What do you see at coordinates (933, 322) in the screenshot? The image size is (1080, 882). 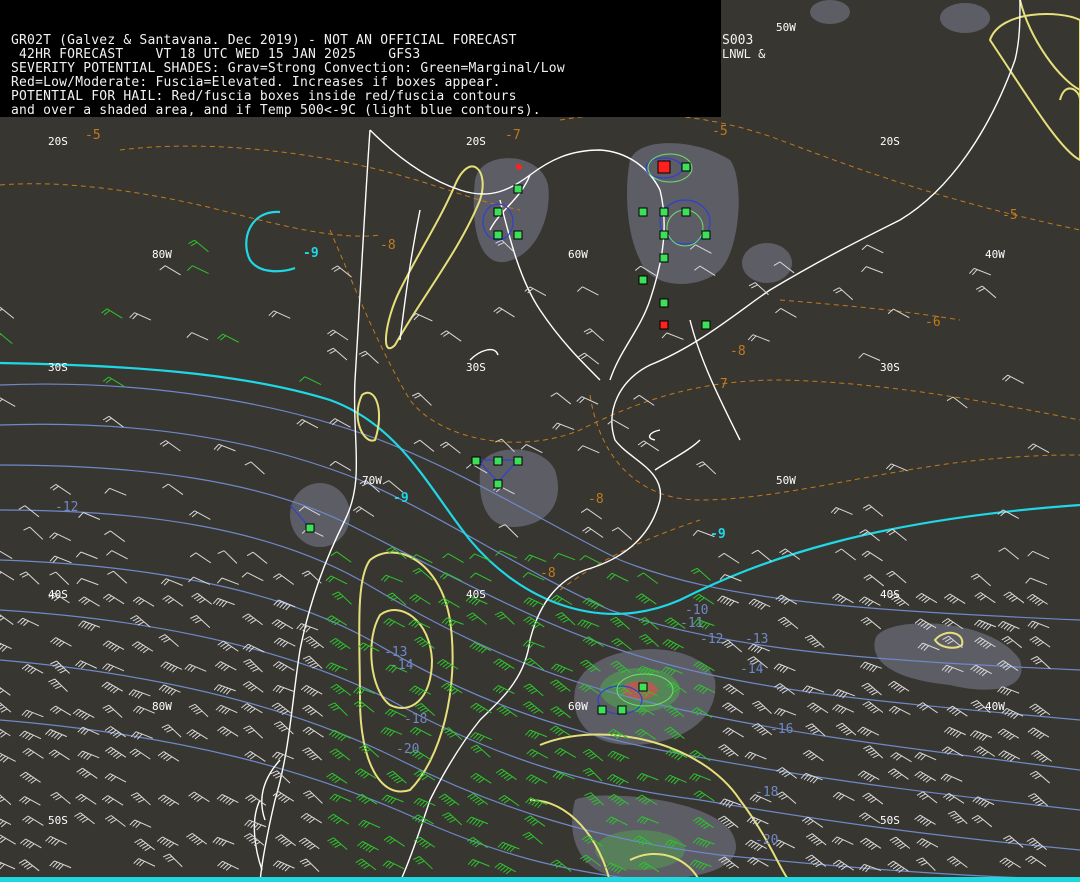 I see `orange-contour-label: -6` at bounding box center [933, 322].